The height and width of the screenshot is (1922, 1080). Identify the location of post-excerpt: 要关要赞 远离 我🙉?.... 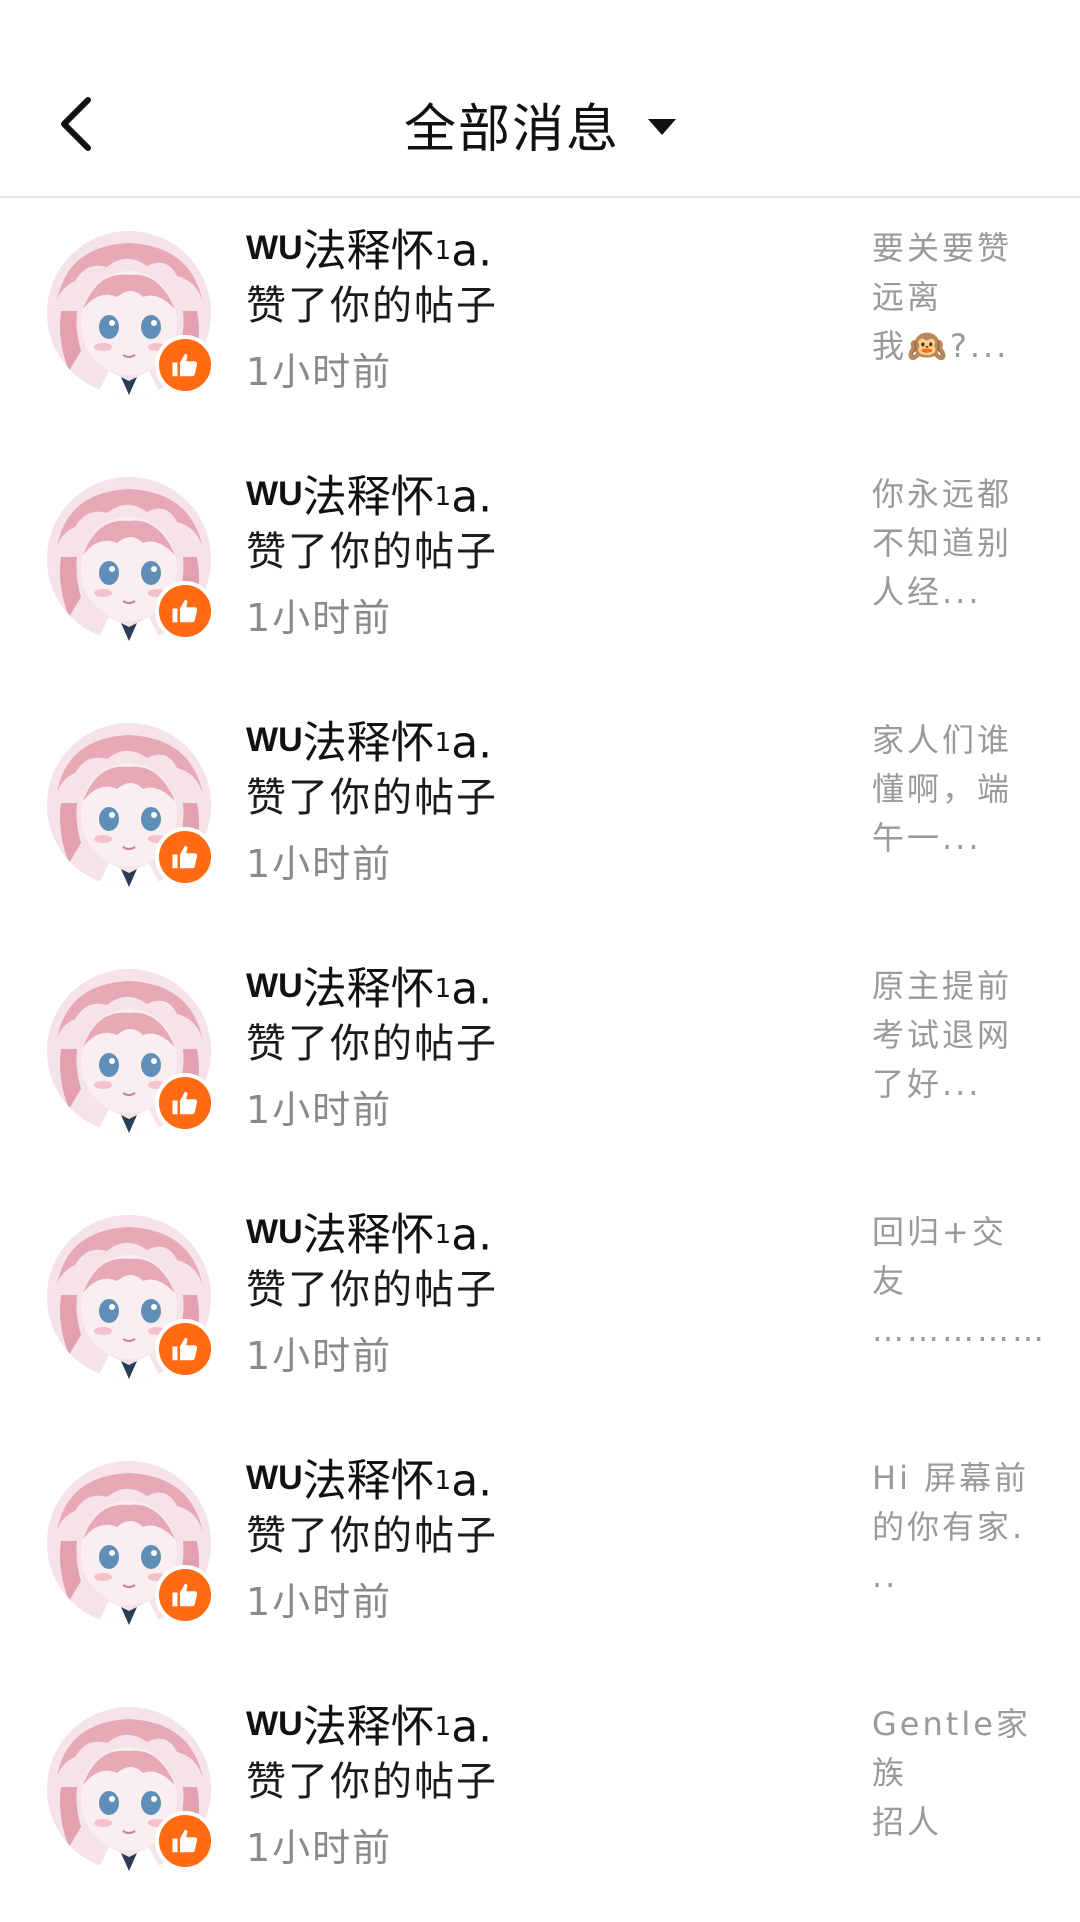
(952, 297).